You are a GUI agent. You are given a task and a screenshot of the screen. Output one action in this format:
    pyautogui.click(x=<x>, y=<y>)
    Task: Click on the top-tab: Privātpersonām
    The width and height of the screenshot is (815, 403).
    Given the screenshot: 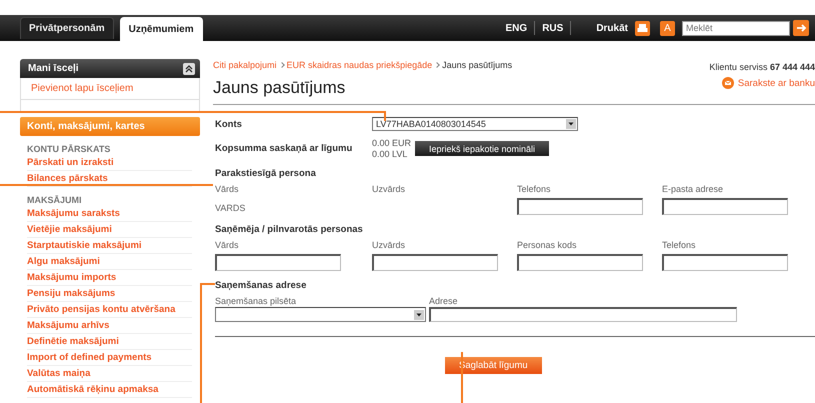 What is the action you would take?
    pyautogui.click(x=67, y=28)
    